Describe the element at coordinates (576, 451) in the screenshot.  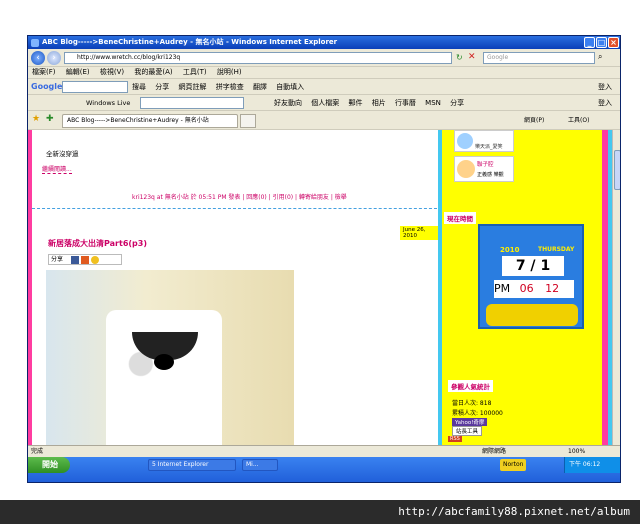
I see `zoom-level: 100%` at that location.